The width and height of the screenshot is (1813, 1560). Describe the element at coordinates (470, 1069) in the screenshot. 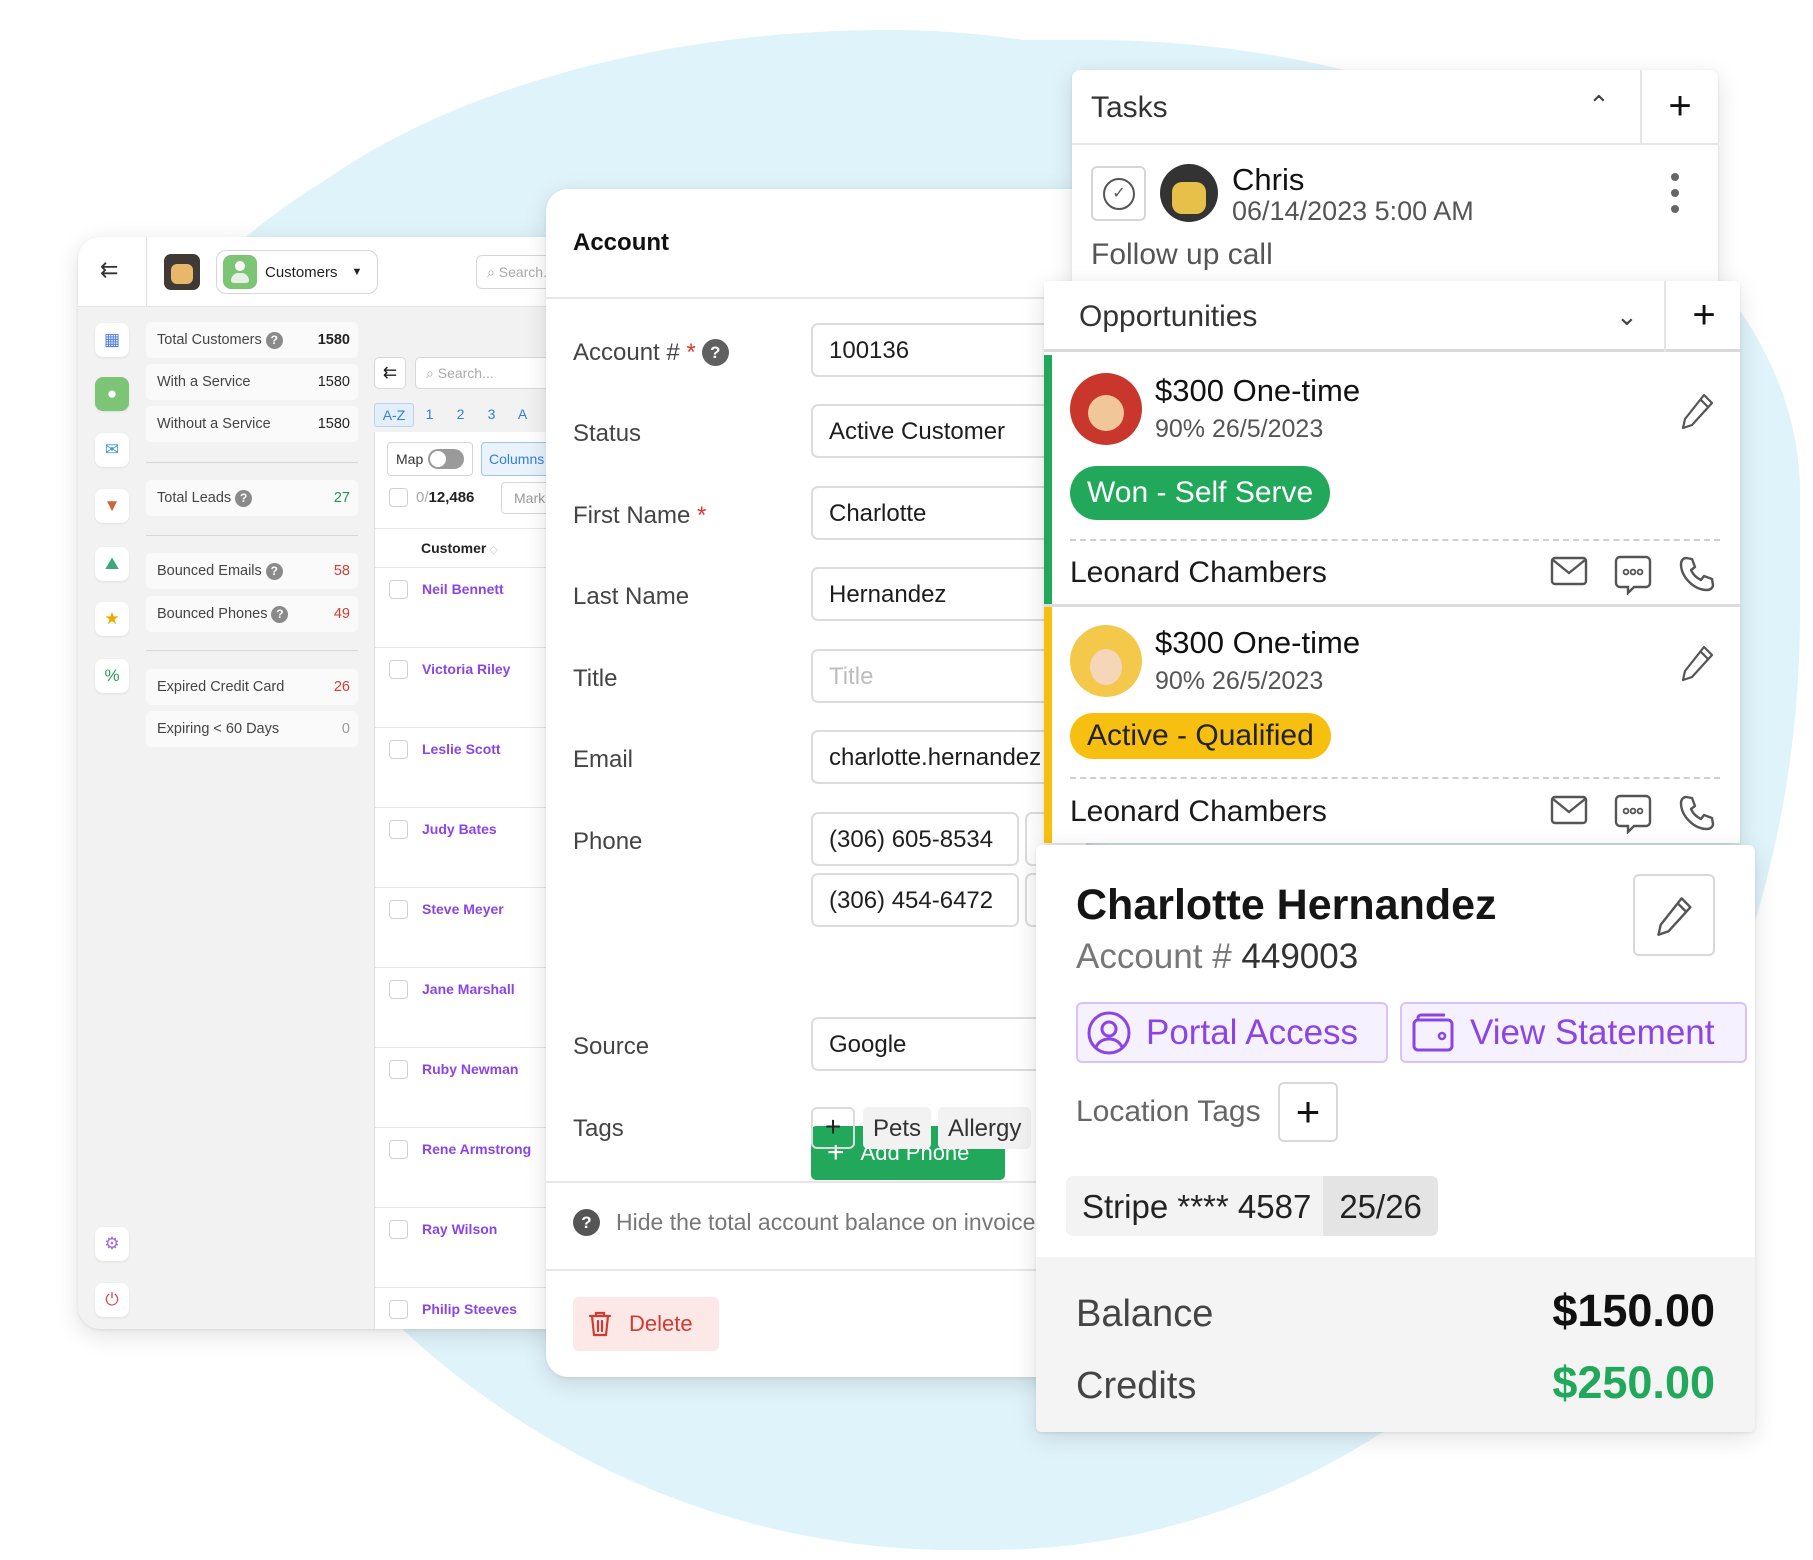

I see `customer-name-link: Ruby Newman` at that location.